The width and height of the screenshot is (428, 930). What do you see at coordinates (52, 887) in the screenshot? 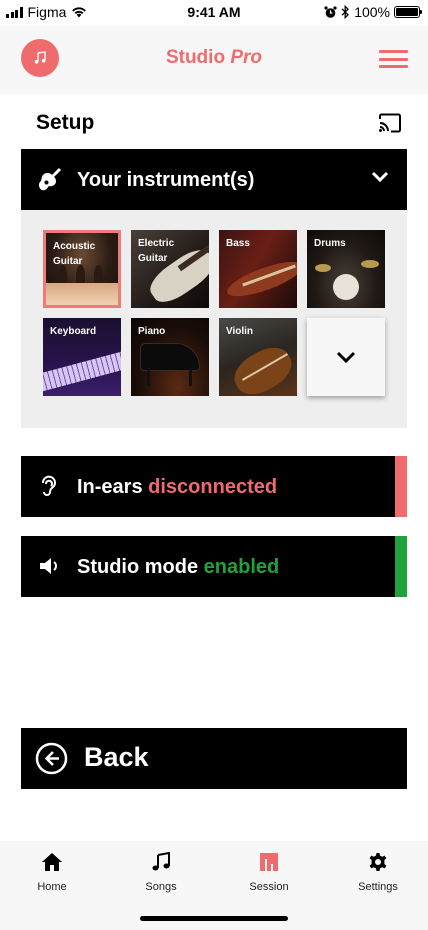
I see `tab-label: Home` at bounding box center [52, 887].